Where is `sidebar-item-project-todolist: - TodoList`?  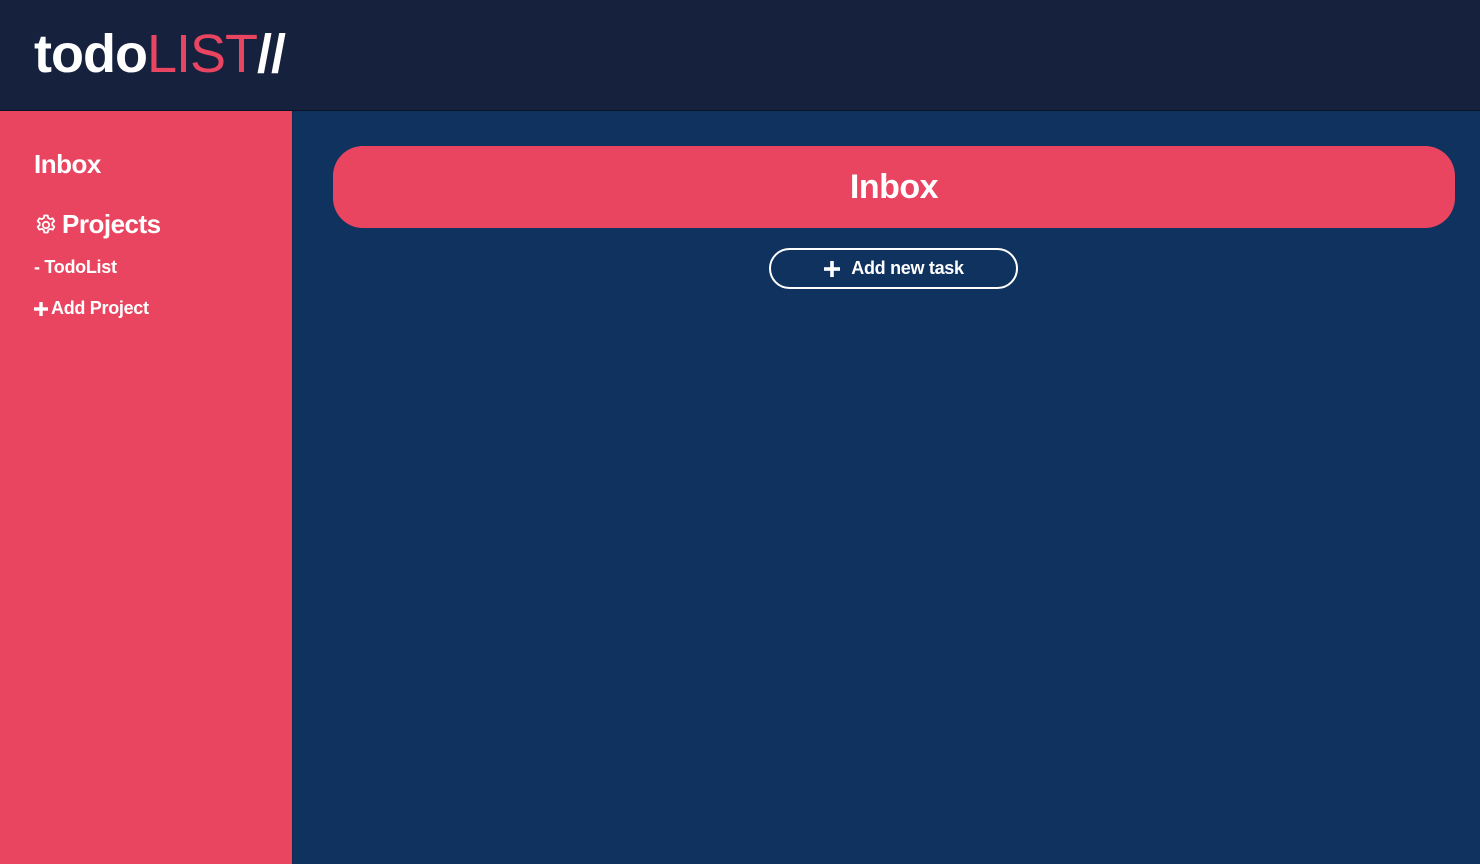 sidebar-item-project-todolist: - TodoList is located at coordinates (75, 267).